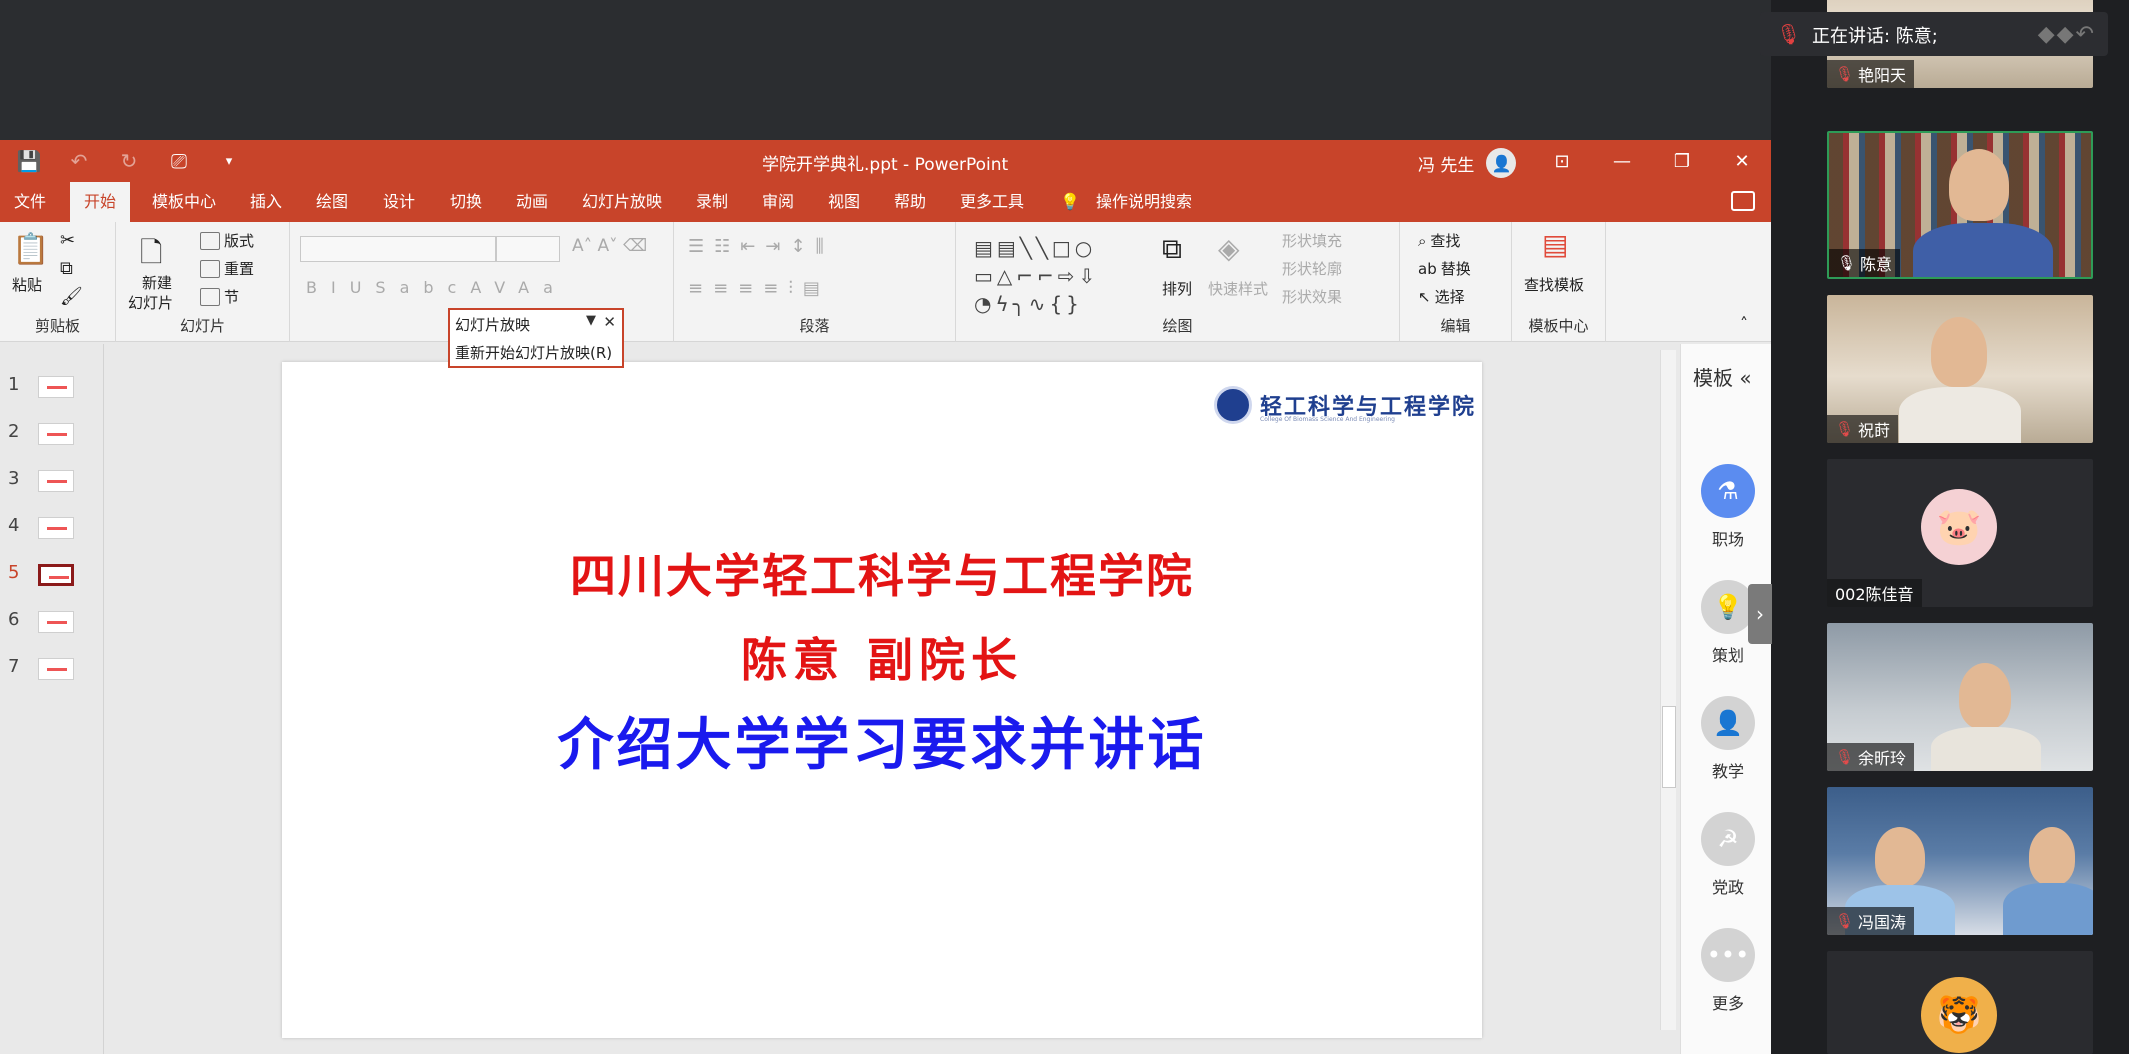 This screenshot has height=1054, width=2129. I want to click on undo-icon: ↶, so click(79, 161).